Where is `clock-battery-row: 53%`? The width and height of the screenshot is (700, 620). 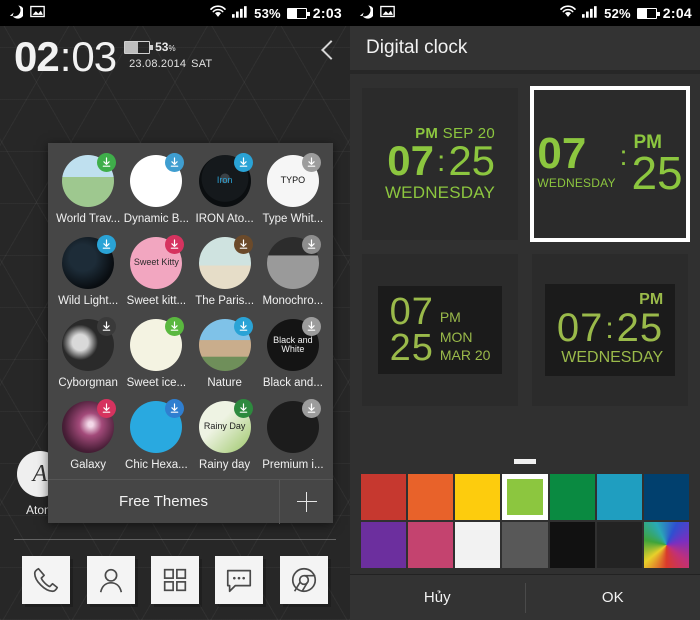 clock-battery-row: 53% is located at coordinates (168, 47).